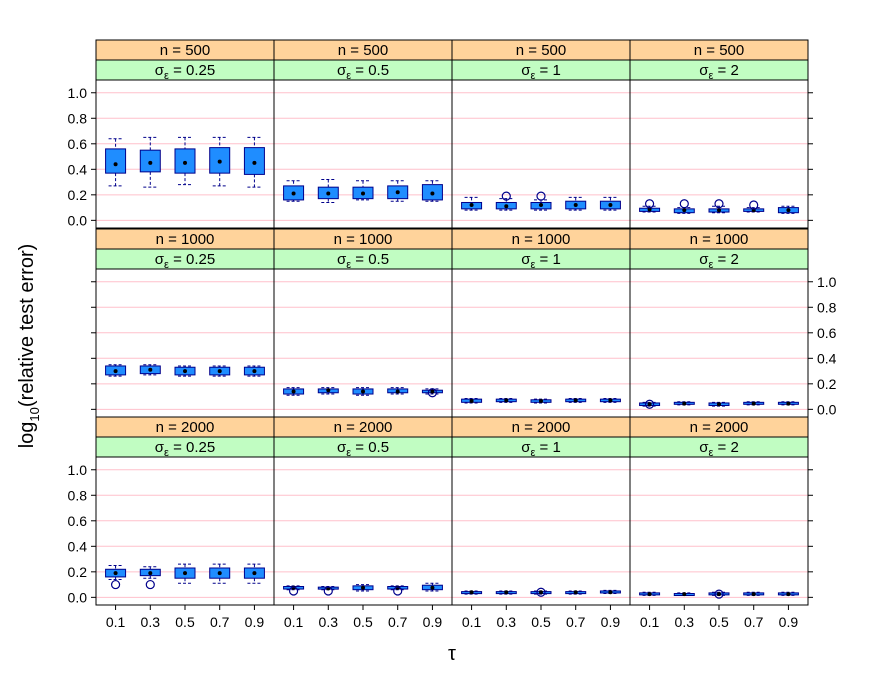  I want to click on panel: n = 1000σε = 1, so click(541, 323).